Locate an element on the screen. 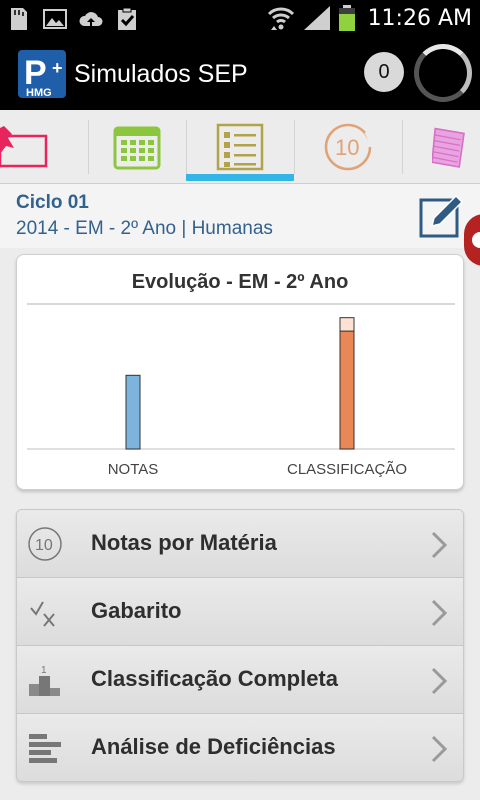 This screenshot has width=480, height=800. bar-list-icon is located at coordinates (45, 748).